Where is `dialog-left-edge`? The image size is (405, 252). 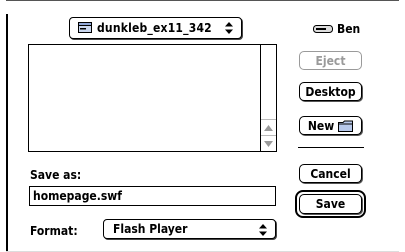
dialog-left-edge is located at coordinates (7, 133).